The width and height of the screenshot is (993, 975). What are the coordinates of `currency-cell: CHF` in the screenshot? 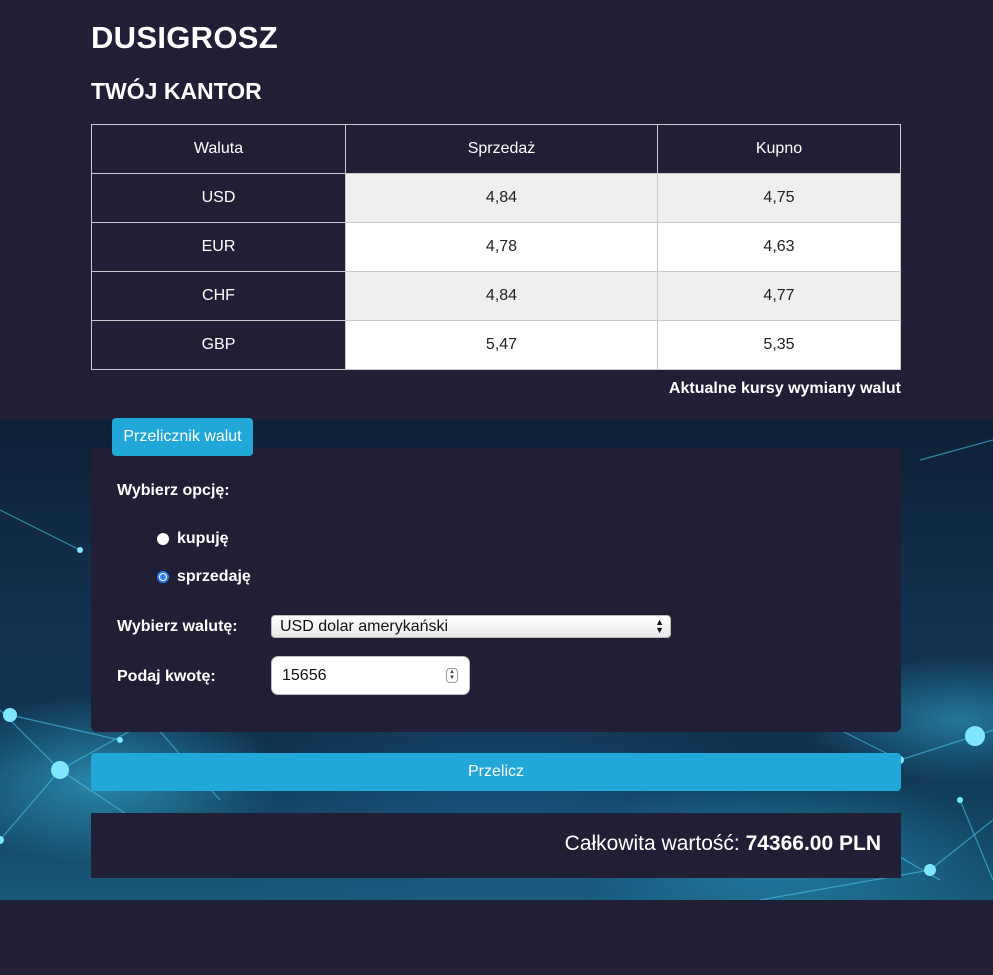 It's located at (218, 296).